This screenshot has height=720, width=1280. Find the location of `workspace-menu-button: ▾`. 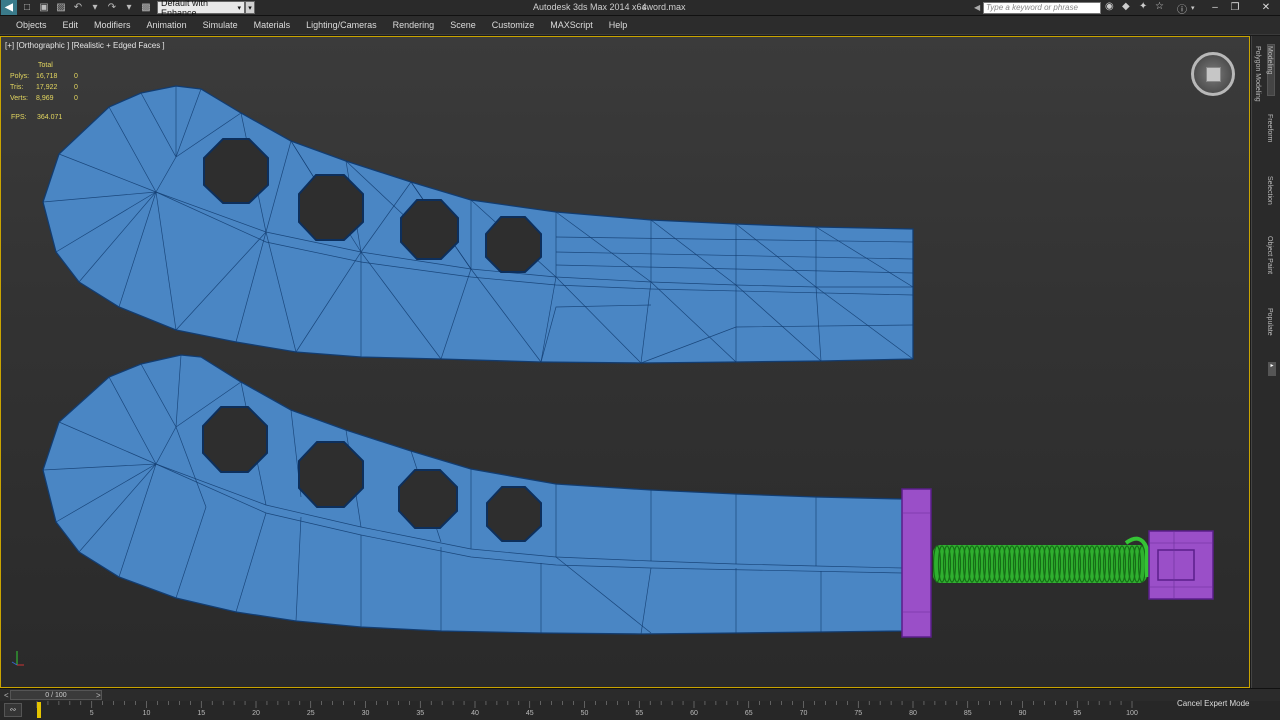

workspace-menu-button: ▾ is located at coordinates (250, 7).